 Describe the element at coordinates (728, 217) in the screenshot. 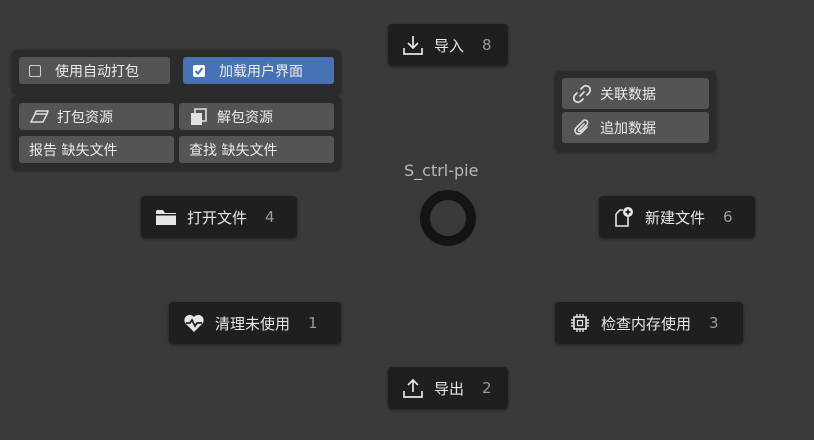

I see `new-file-hotkey: 6` at that location.